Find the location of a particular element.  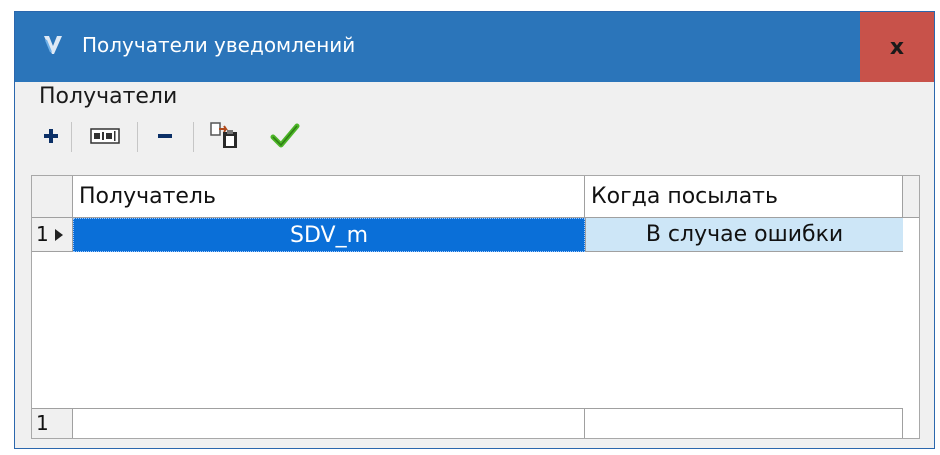

section-label-recipients: Получатели is located at coordinates (108, 96).